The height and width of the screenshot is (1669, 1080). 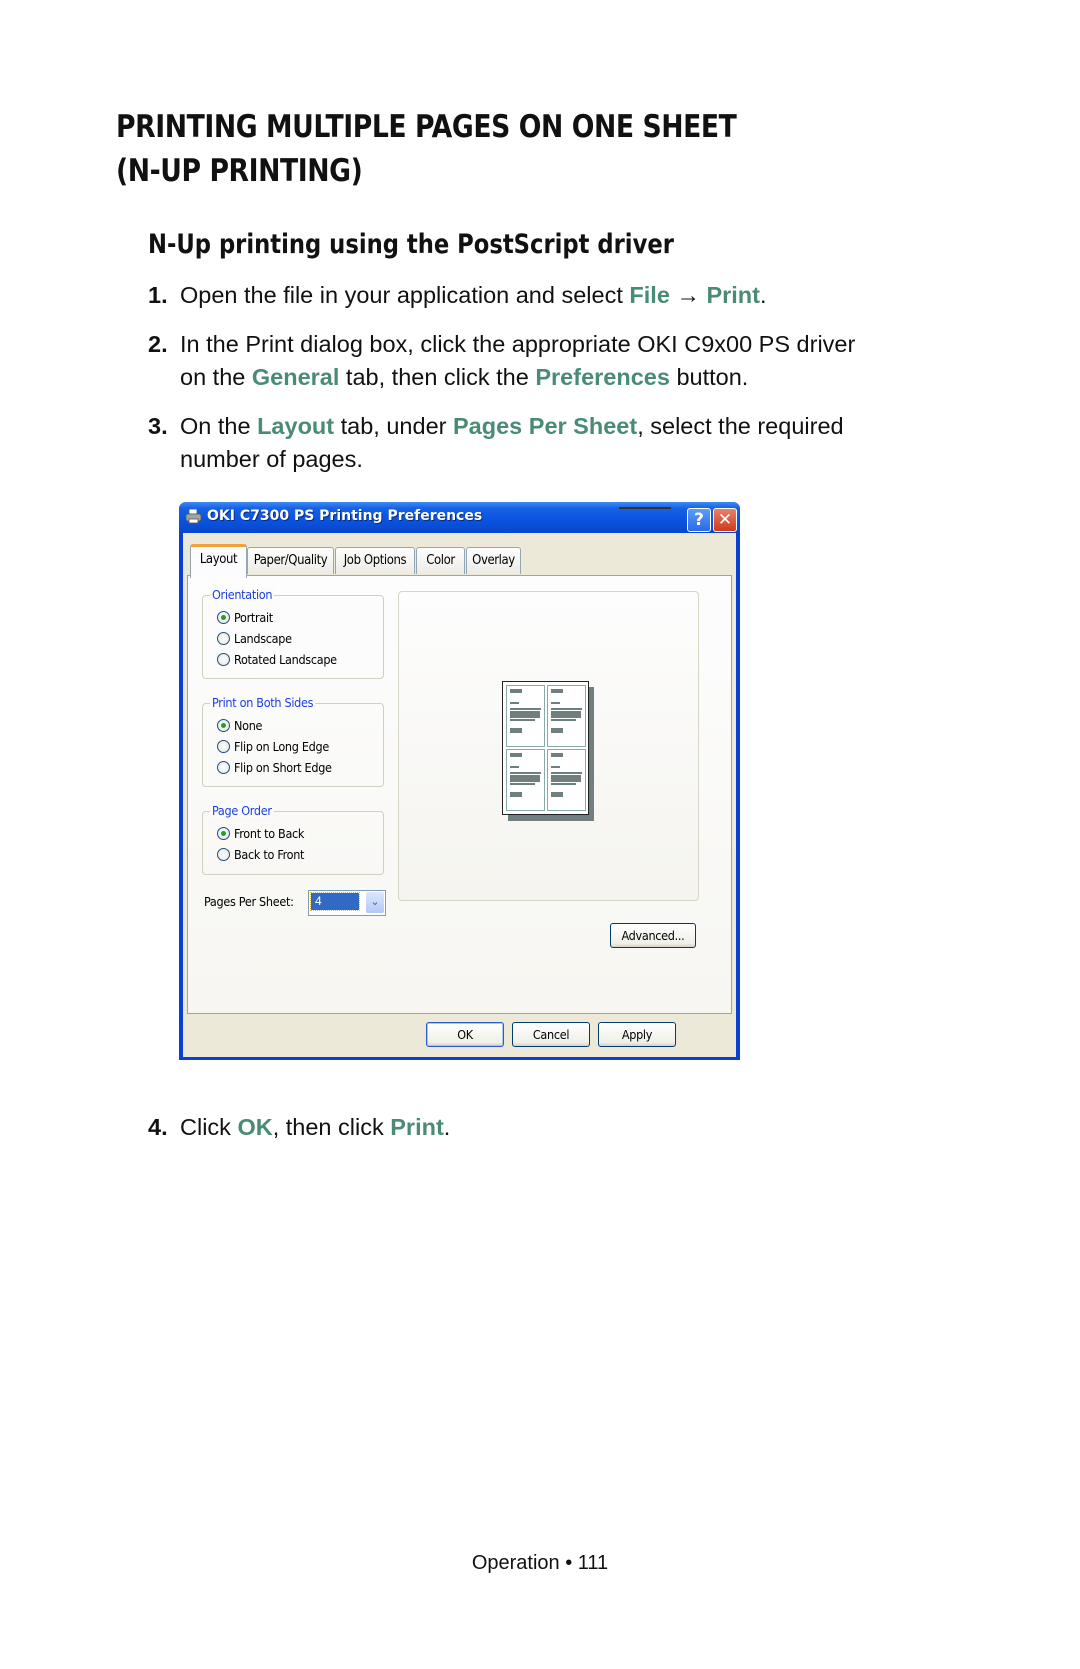 What do you see at coordinates (216, 377) in the screenshot?
I see `step-text: on the` at bounding box center [216, 377].